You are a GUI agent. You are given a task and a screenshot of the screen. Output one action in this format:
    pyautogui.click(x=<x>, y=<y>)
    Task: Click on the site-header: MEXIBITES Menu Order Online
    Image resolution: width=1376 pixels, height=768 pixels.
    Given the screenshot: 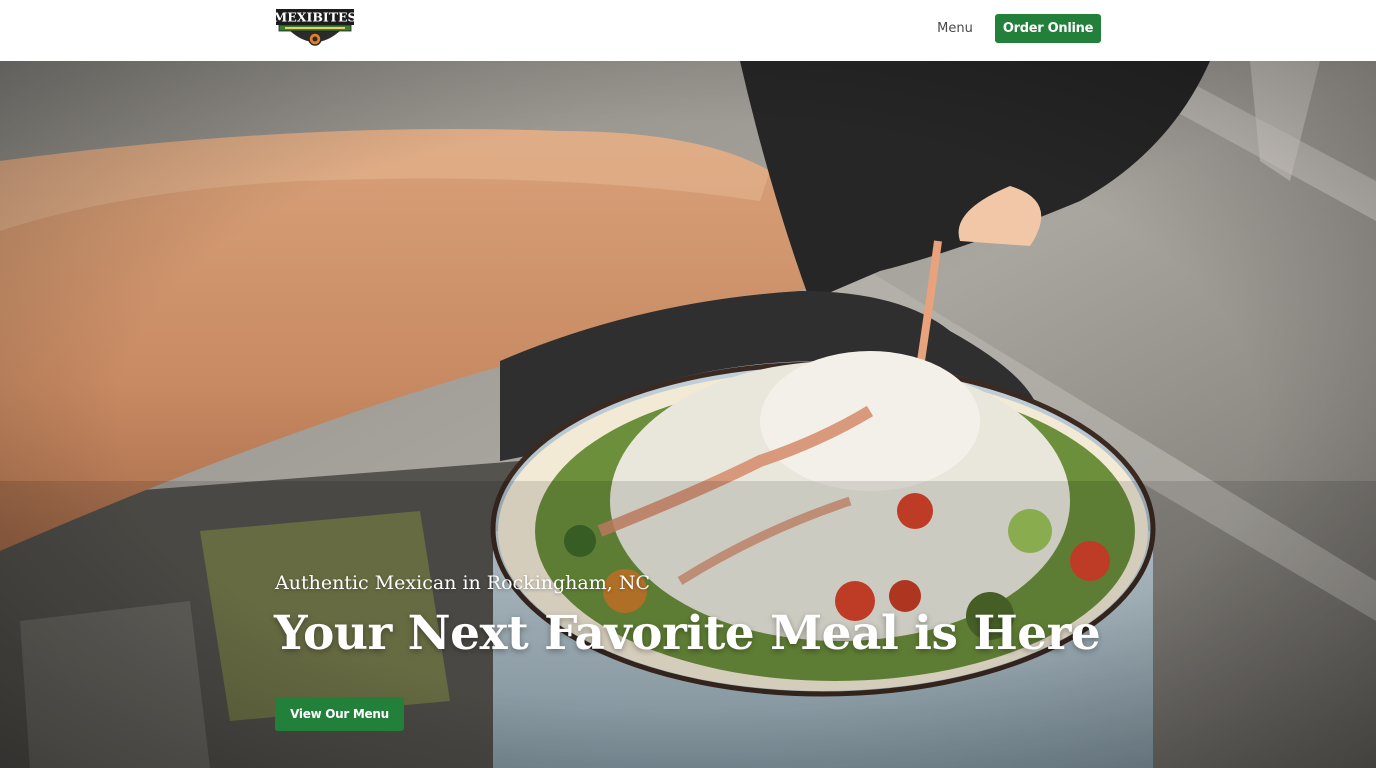 What is the action you would take?
    pyautogui.click(x=688, y=30)
    